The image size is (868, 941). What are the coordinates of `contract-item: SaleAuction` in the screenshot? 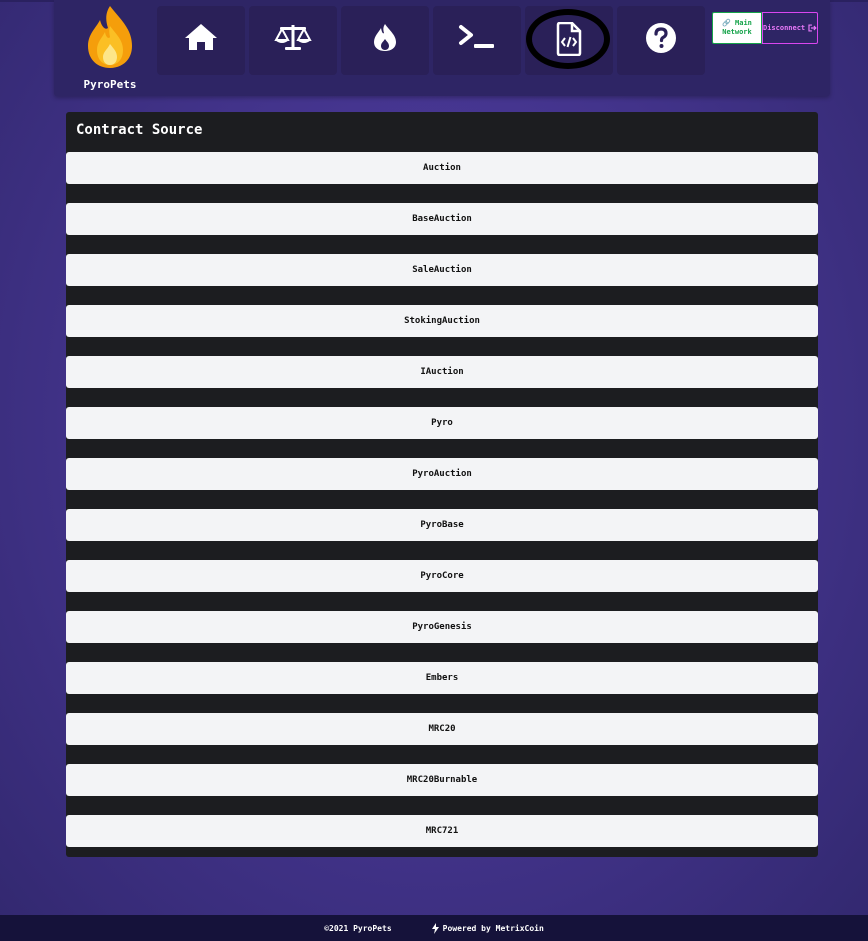 It's located at (442, 270).